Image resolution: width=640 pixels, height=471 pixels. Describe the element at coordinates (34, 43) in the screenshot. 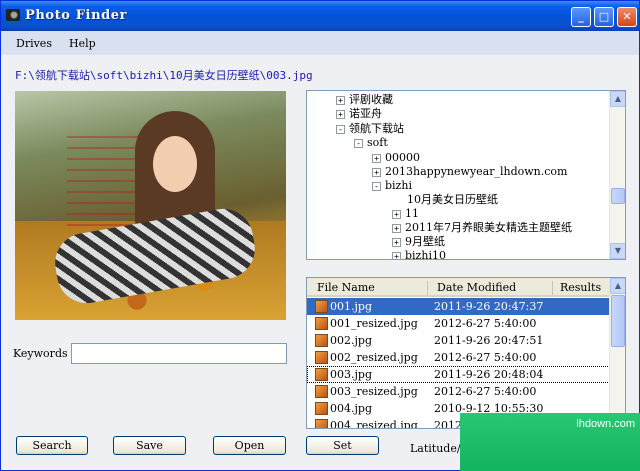

I see `menu-drives: Drives` at that location.